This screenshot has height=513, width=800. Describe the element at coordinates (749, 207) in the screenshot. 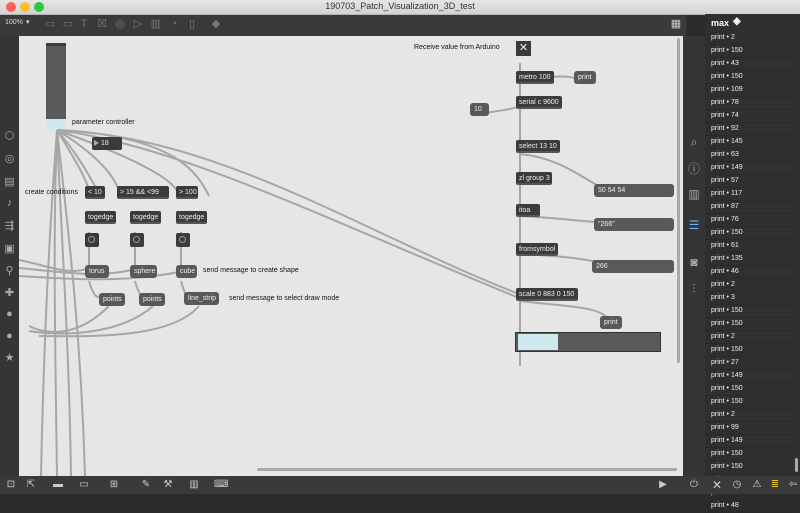

I see `console-row: print • 87` at that location.